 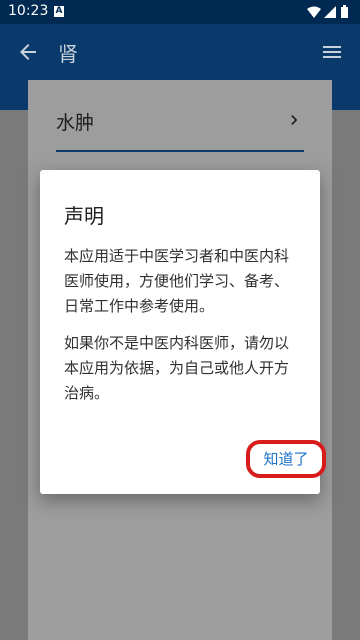 What do you see at coordinates (286, 459) in the screenshot?
I see `acknowledge-button: 知道了` at bounding box center [286, 459].